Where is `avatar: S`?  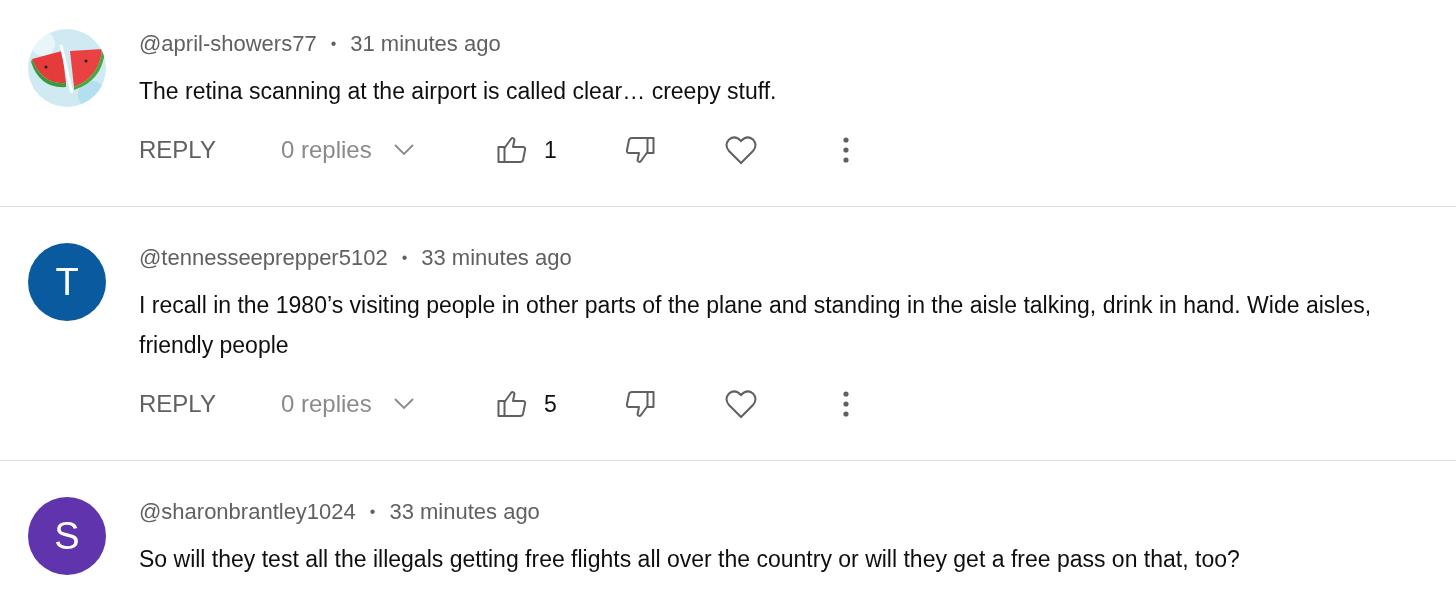 avatar: S is located at coordinates (67, 536).